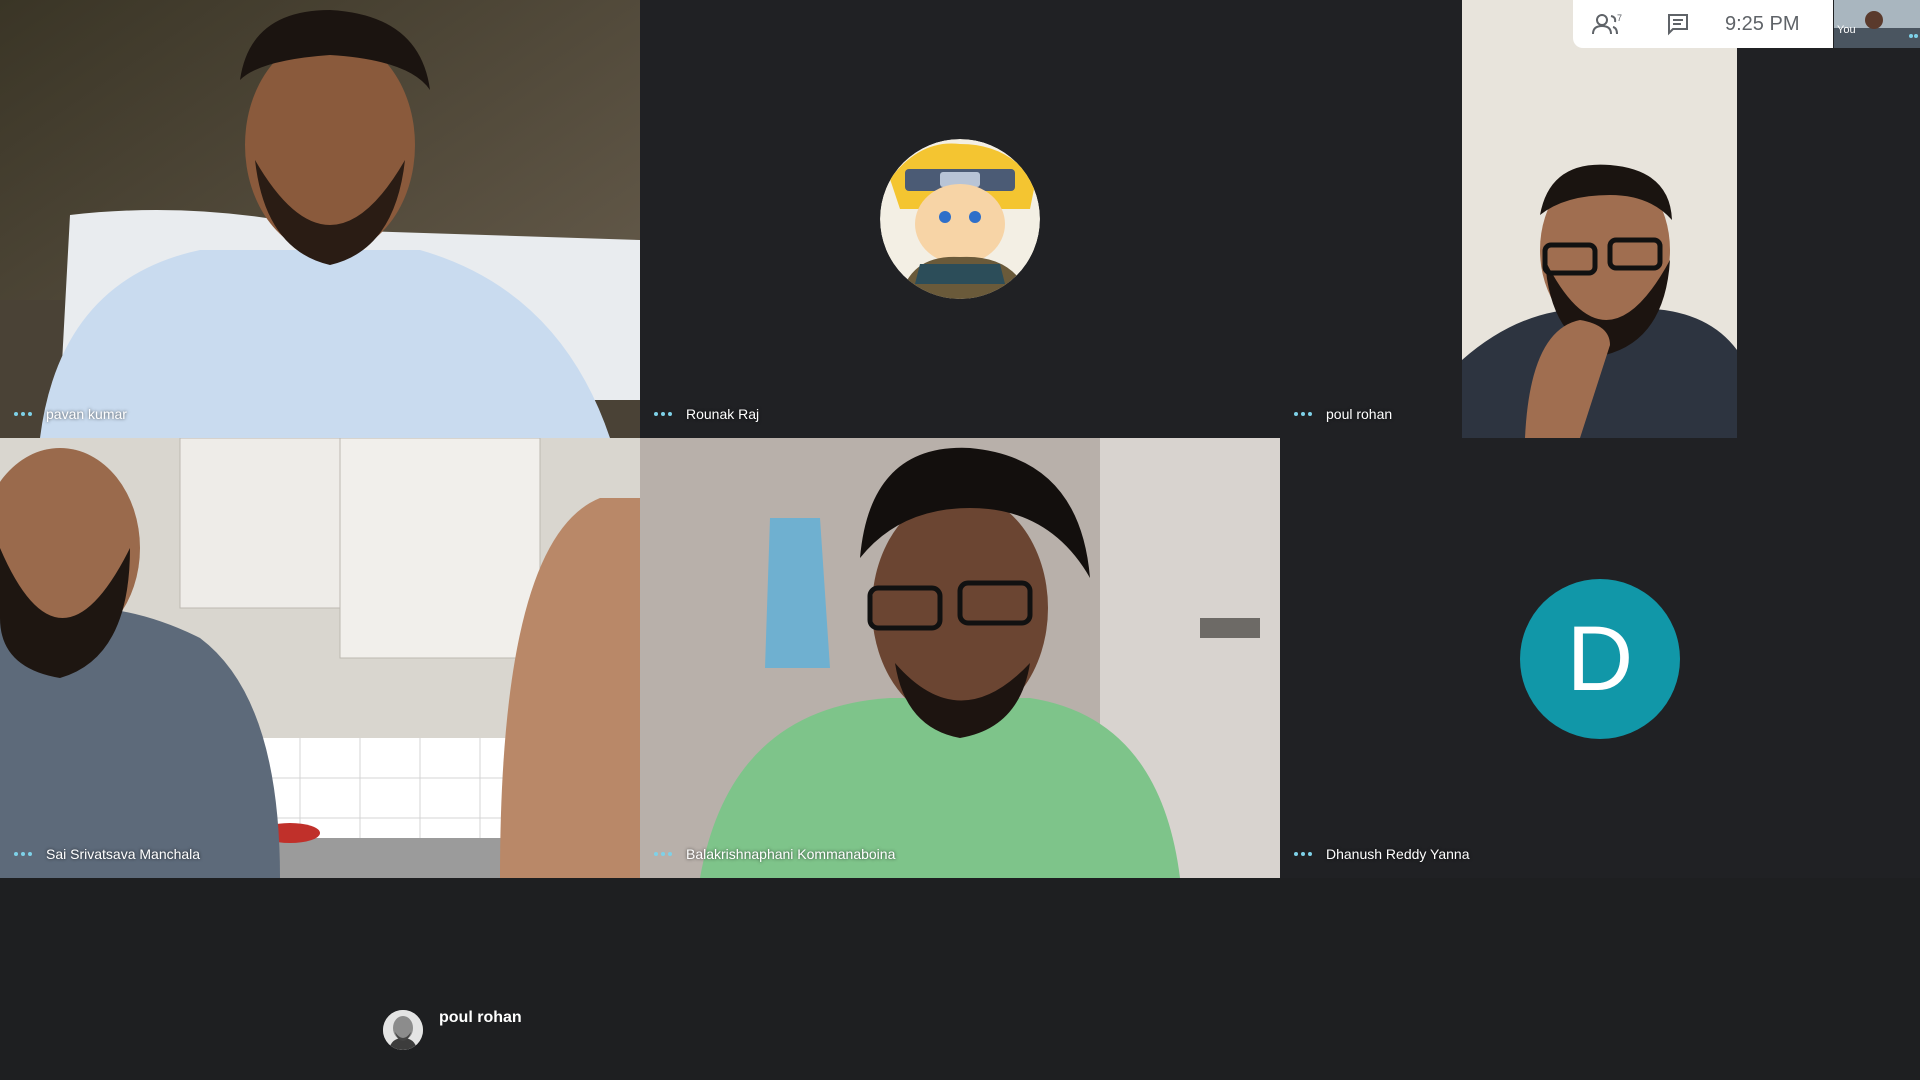  I want to click on participant-tile-balakrishnaphani-kommanaboina: Balakrishnaphani Kommanaboina, so click(960, 658).